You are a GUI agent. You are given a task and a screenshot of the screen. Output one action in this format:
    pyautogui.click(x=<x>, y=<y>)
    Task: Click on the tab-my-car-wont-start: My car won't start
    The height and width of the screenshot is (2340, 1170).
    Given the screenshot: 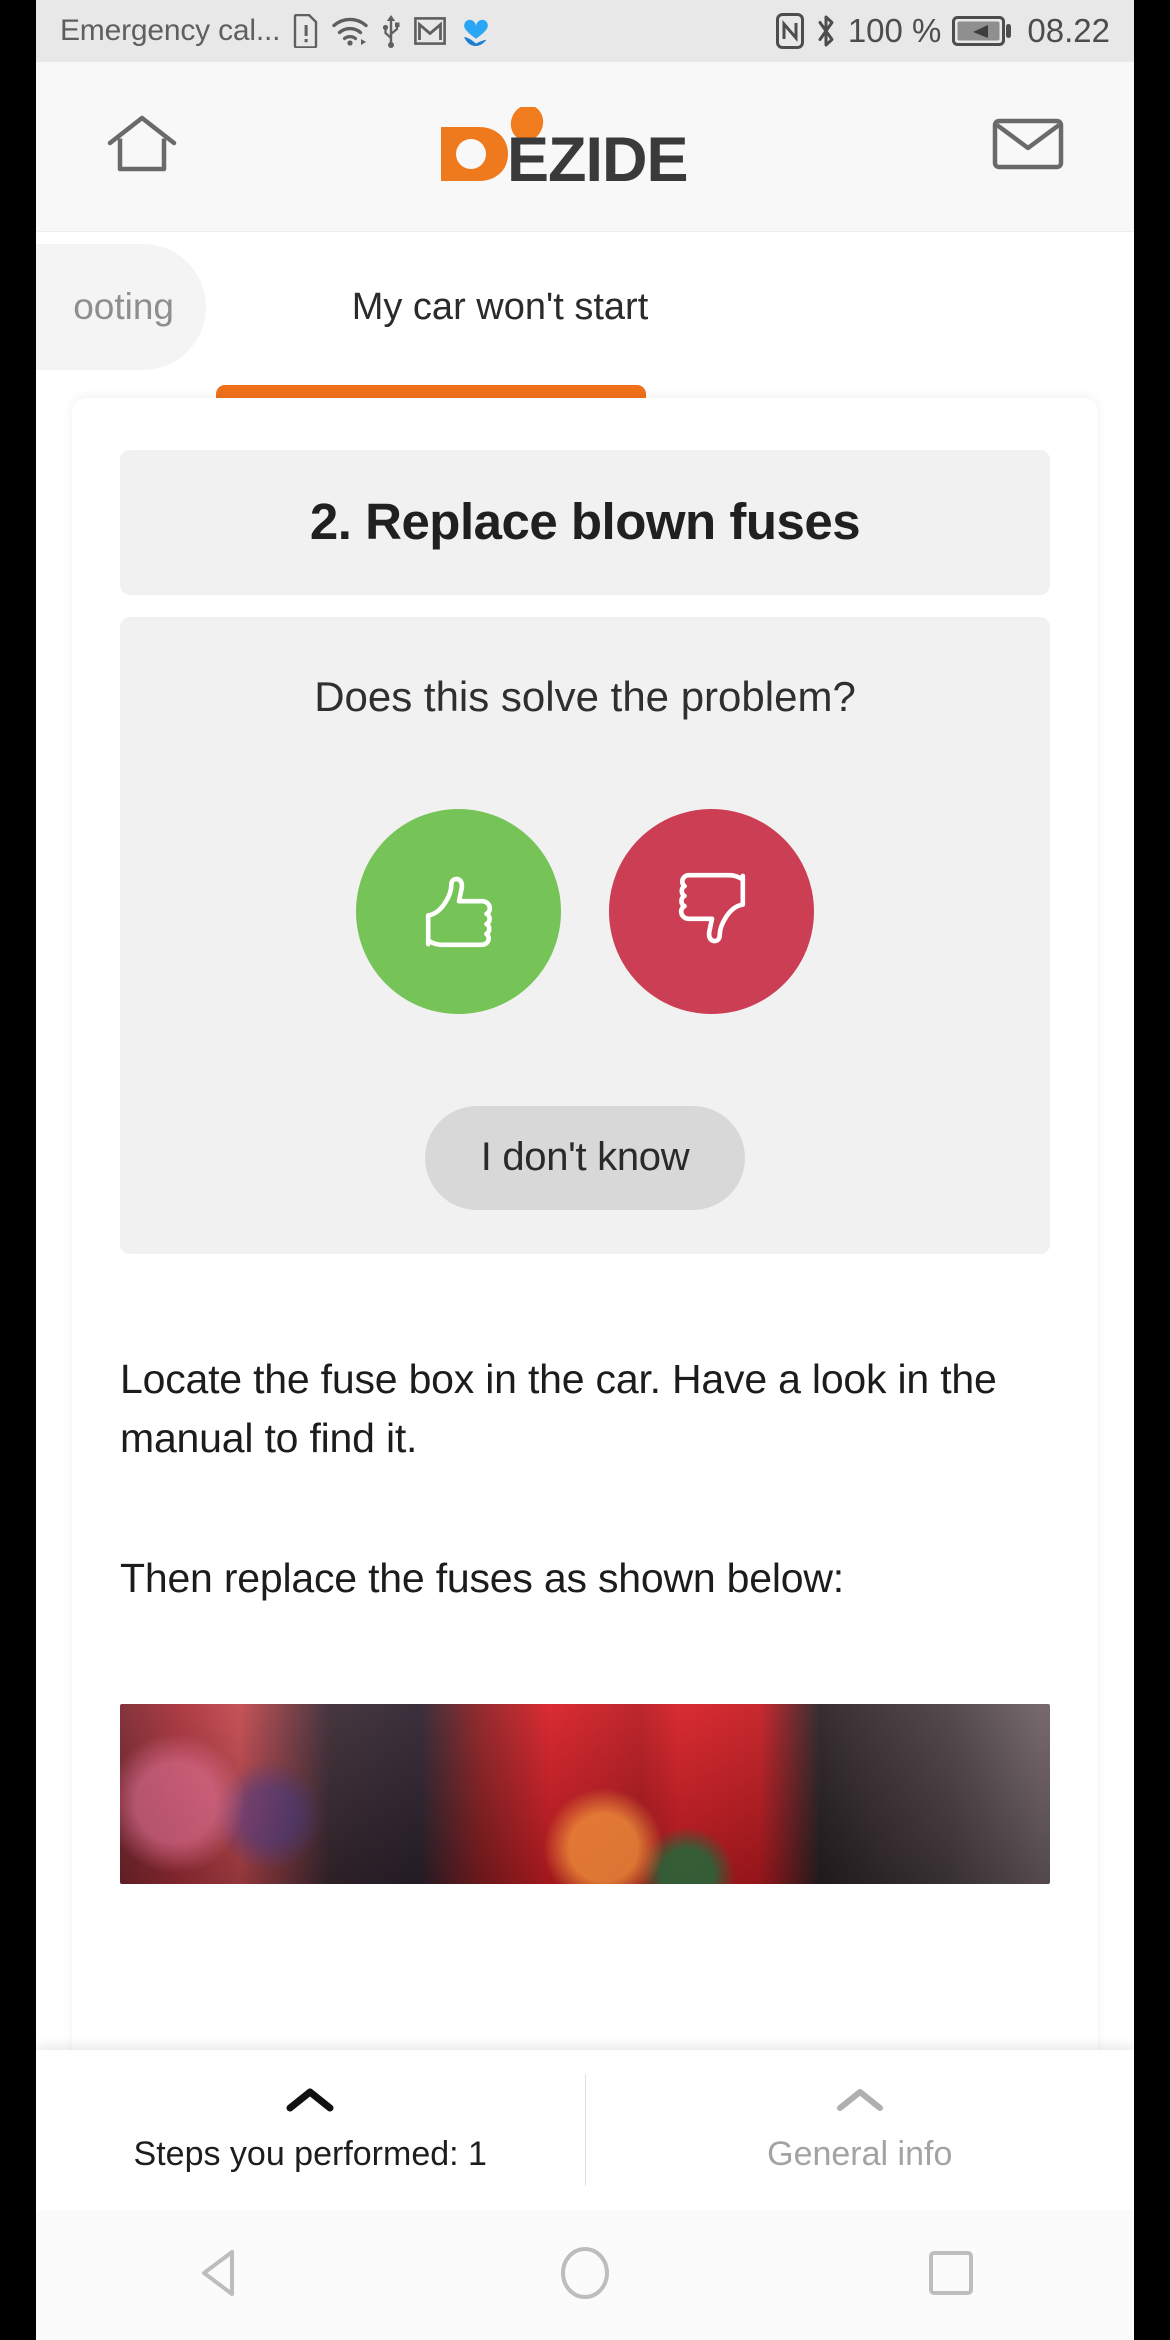 What is the action you would take?
    pyautogui.click(x=500, y=307)
    